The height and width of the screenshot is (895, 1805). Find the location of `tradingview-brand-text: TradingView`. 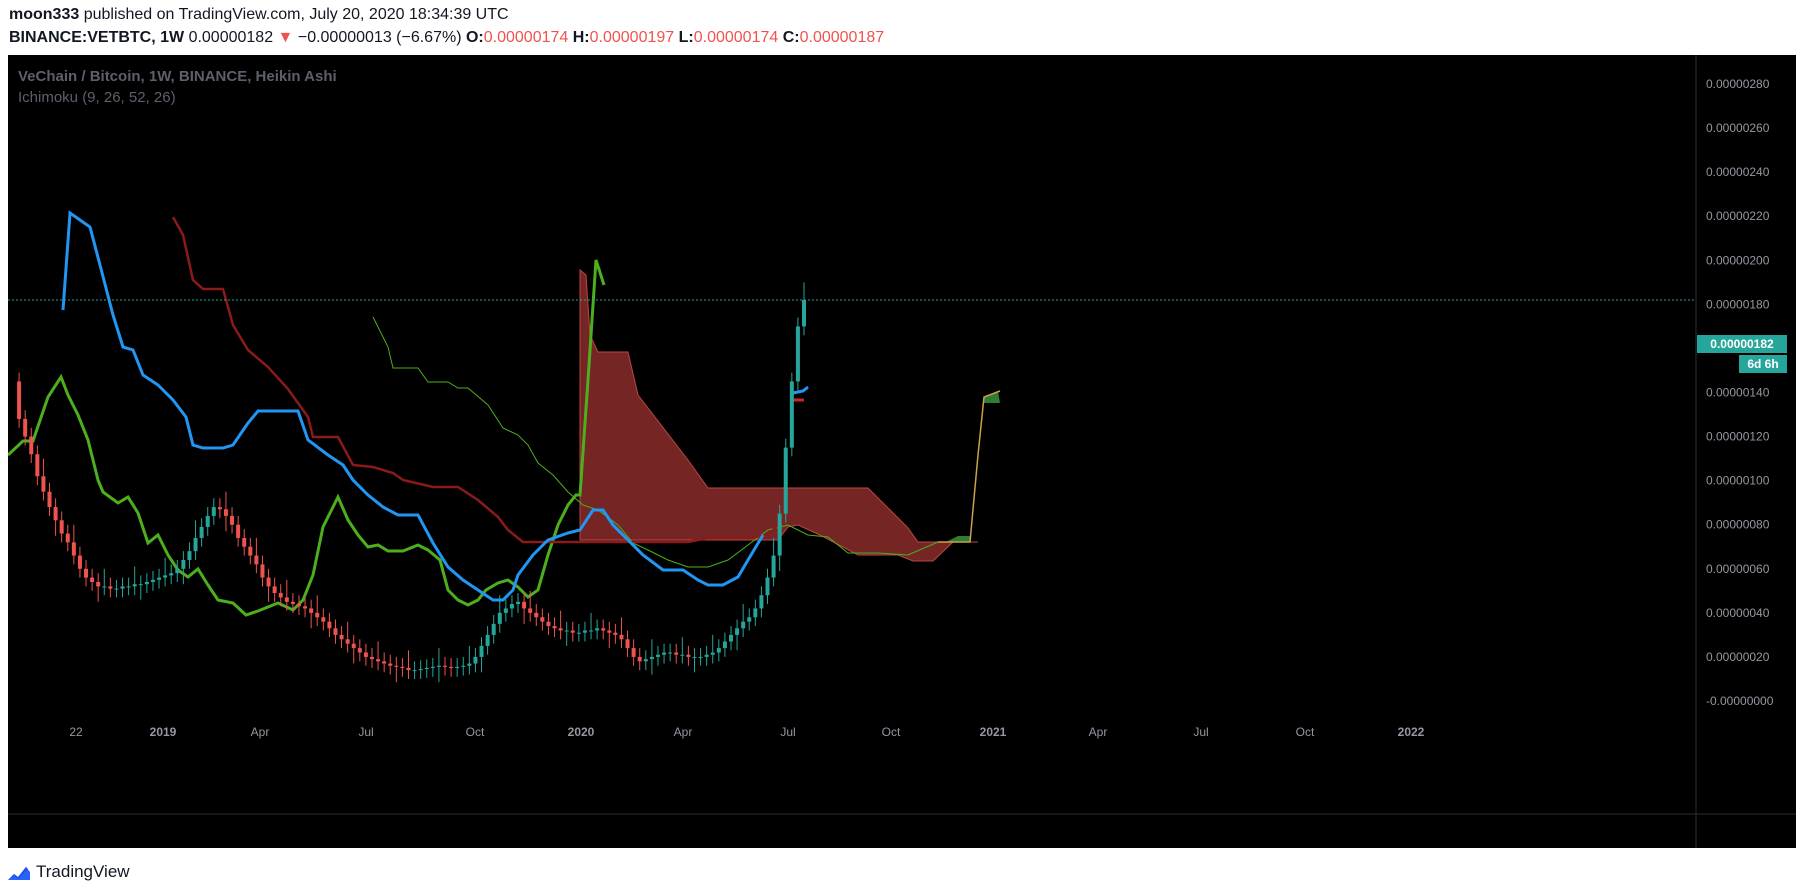

tradingview-brand-text: TradingView is located at coordinates (83, 871).